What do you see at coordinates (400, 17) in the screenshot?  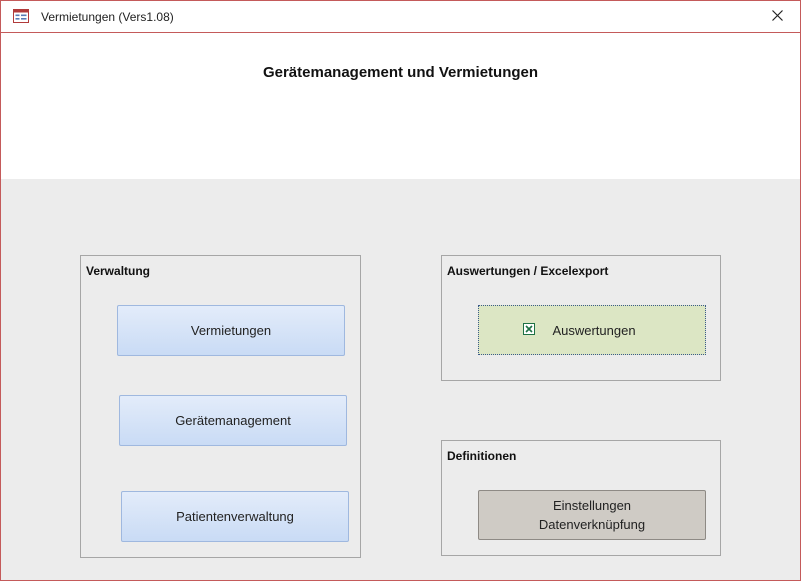 I see `title-bar: Vermietungen (Vers1.08)` at bounding box center [400, 17].